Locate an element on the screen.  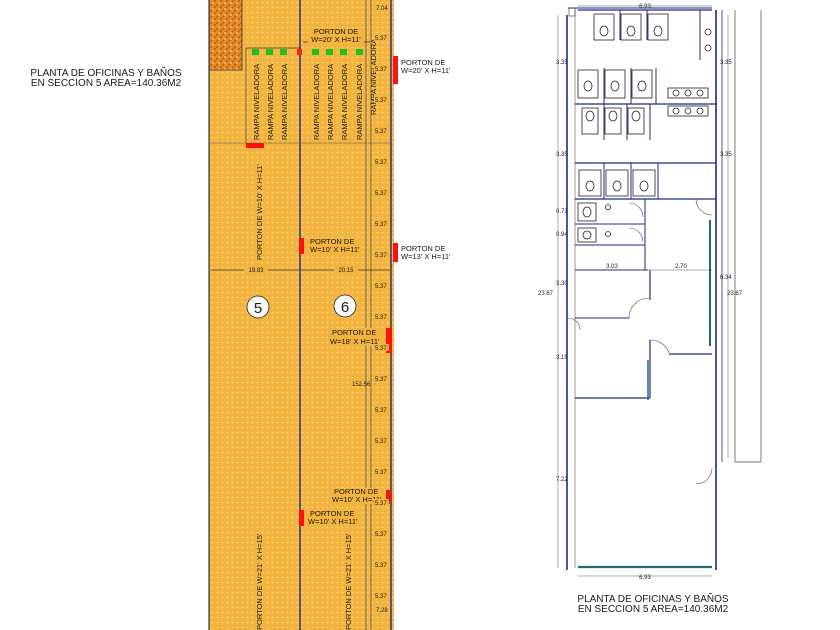
dim-right-2: 6.34 is located at coordinates (726, 278).